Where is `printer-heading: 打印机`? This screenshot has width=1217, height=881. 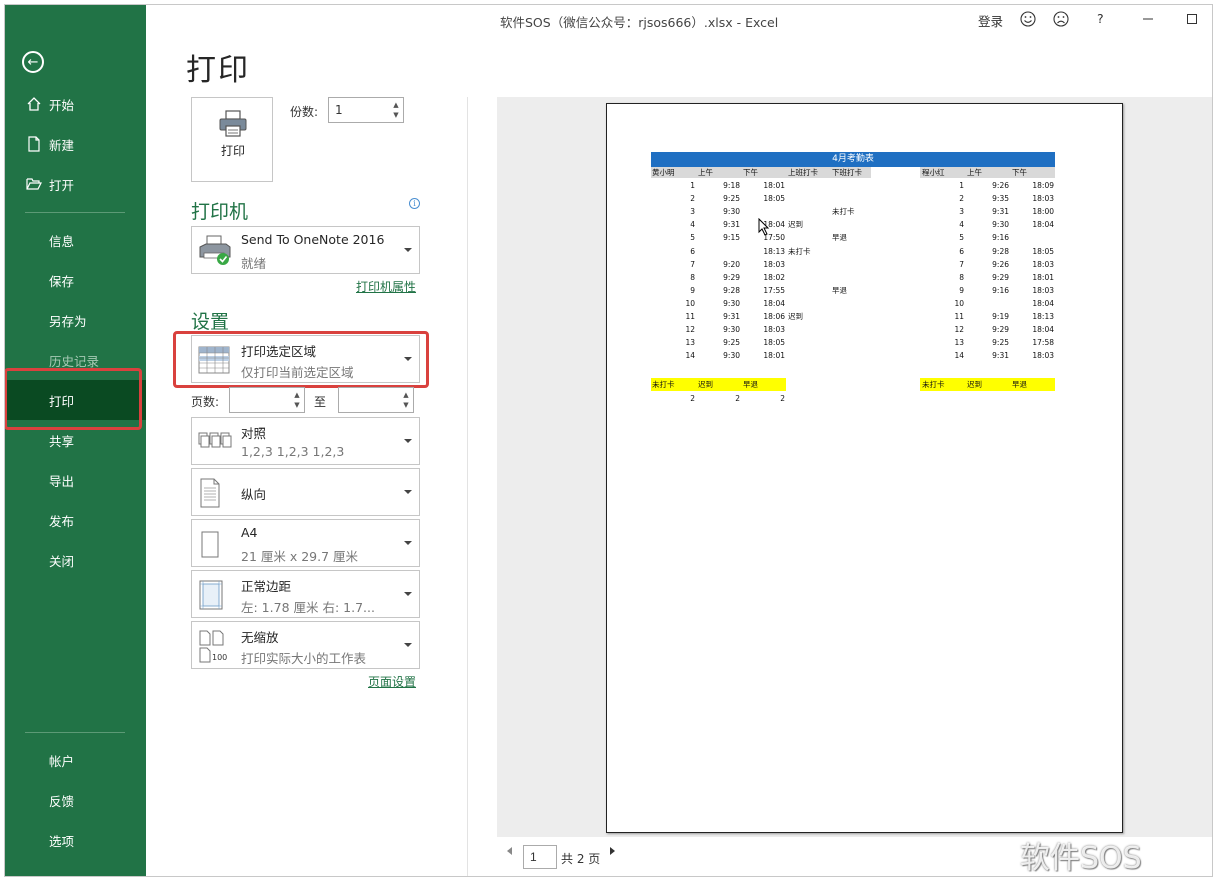 printer-heading: 打印机 is located at coordinates (220, 212).